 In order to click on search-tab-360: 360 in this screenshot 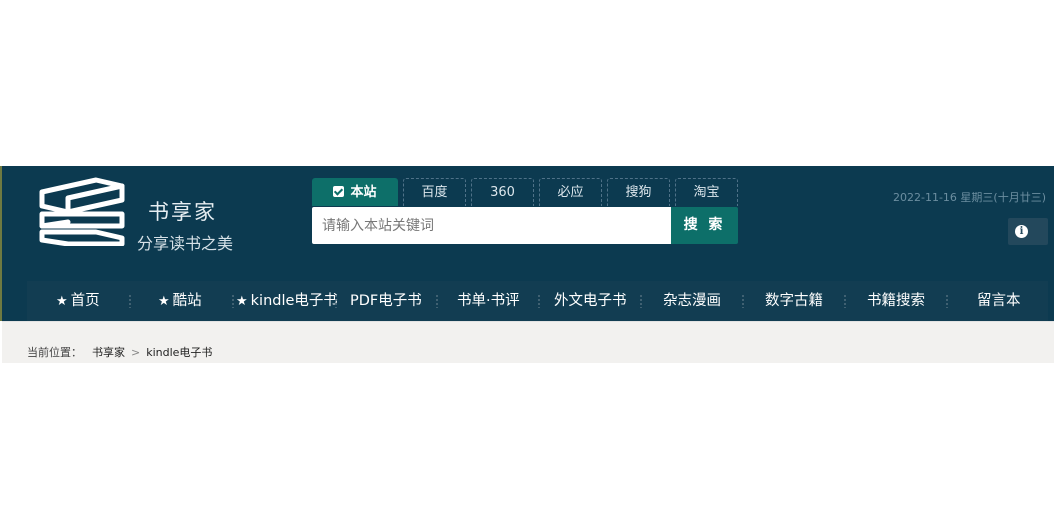, I will do `click(502, 192)`.